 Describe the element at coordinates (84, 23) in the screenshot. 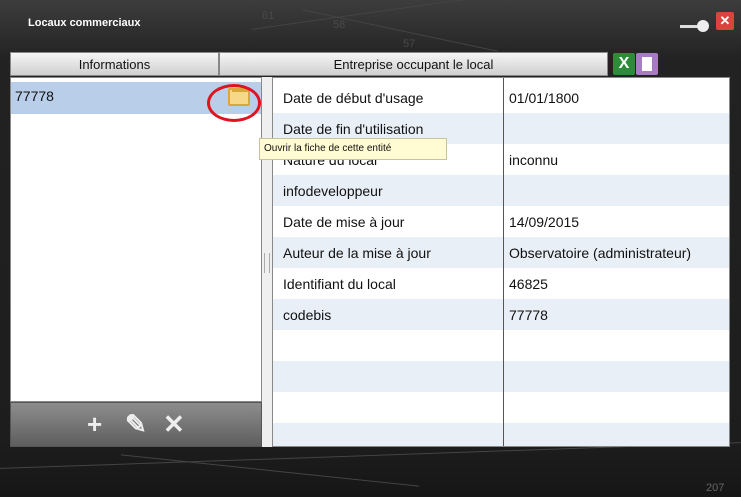

I see `window-title: Locaux commerciaux` at that location.